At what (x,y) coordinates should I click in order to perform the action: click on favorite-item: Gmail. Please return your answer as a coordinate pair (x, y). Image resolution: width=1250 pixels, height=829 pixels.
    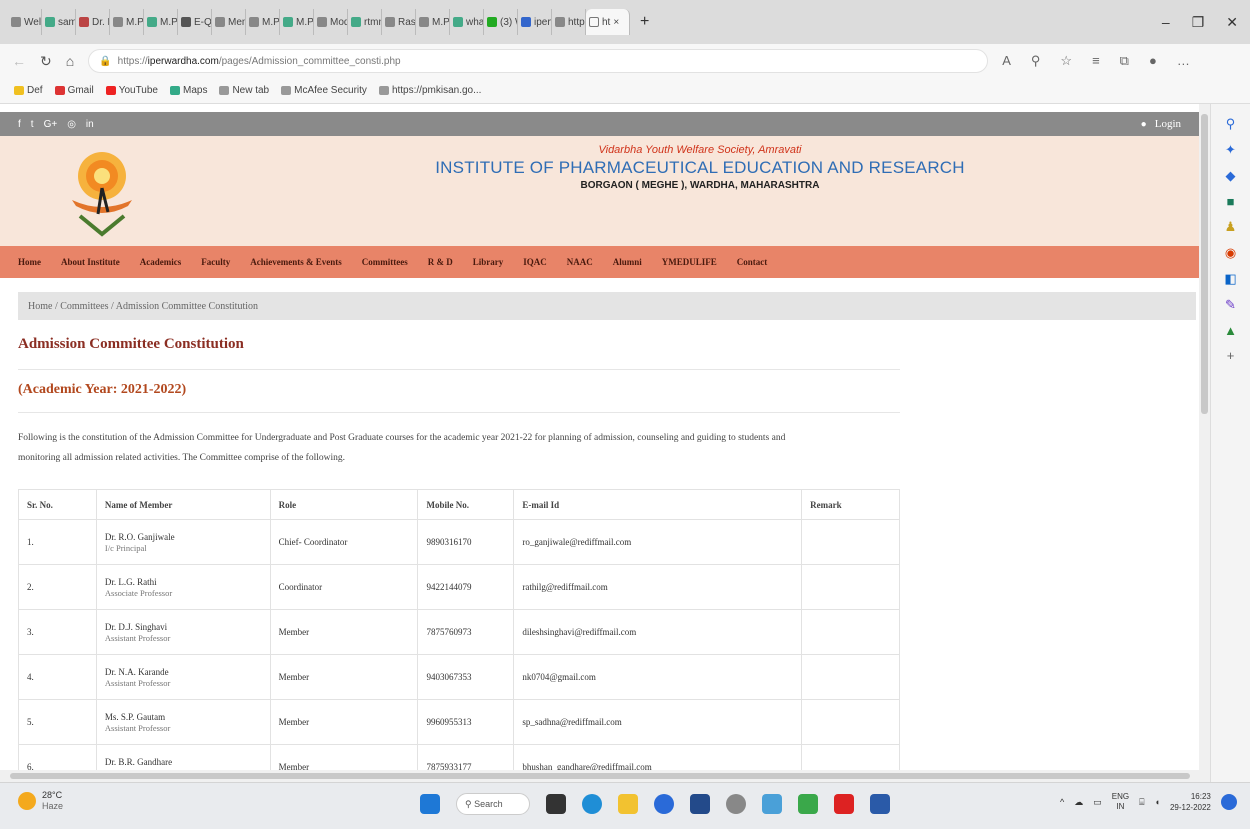
    Looking at the image, I should click on (74, 90).